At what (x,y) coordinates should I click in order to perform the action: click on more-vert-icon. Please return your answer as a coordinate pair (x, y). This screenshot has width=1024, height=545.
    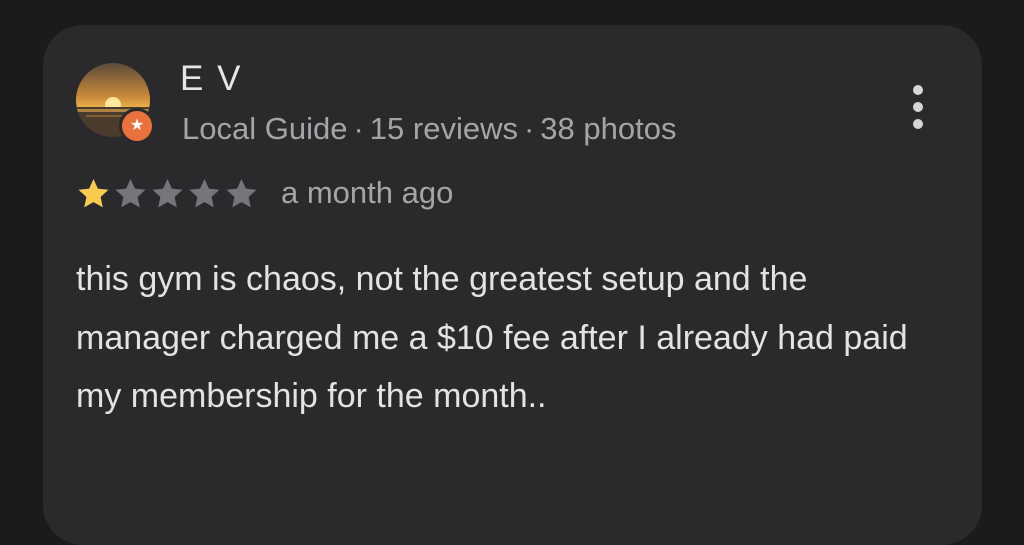
    Looking at the image, I should click on (918, 90).